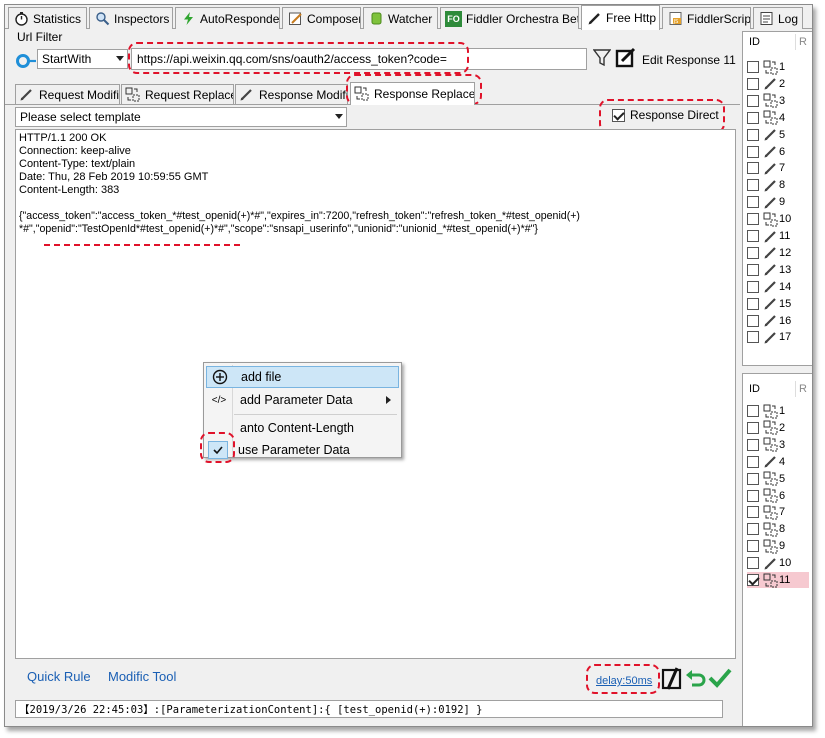 The image size is (825, 738). What do you see at coordinates (131, 18) in the screenshot?
I see `tab-inspectors: Inspectors` at bounding box center [131, 18].